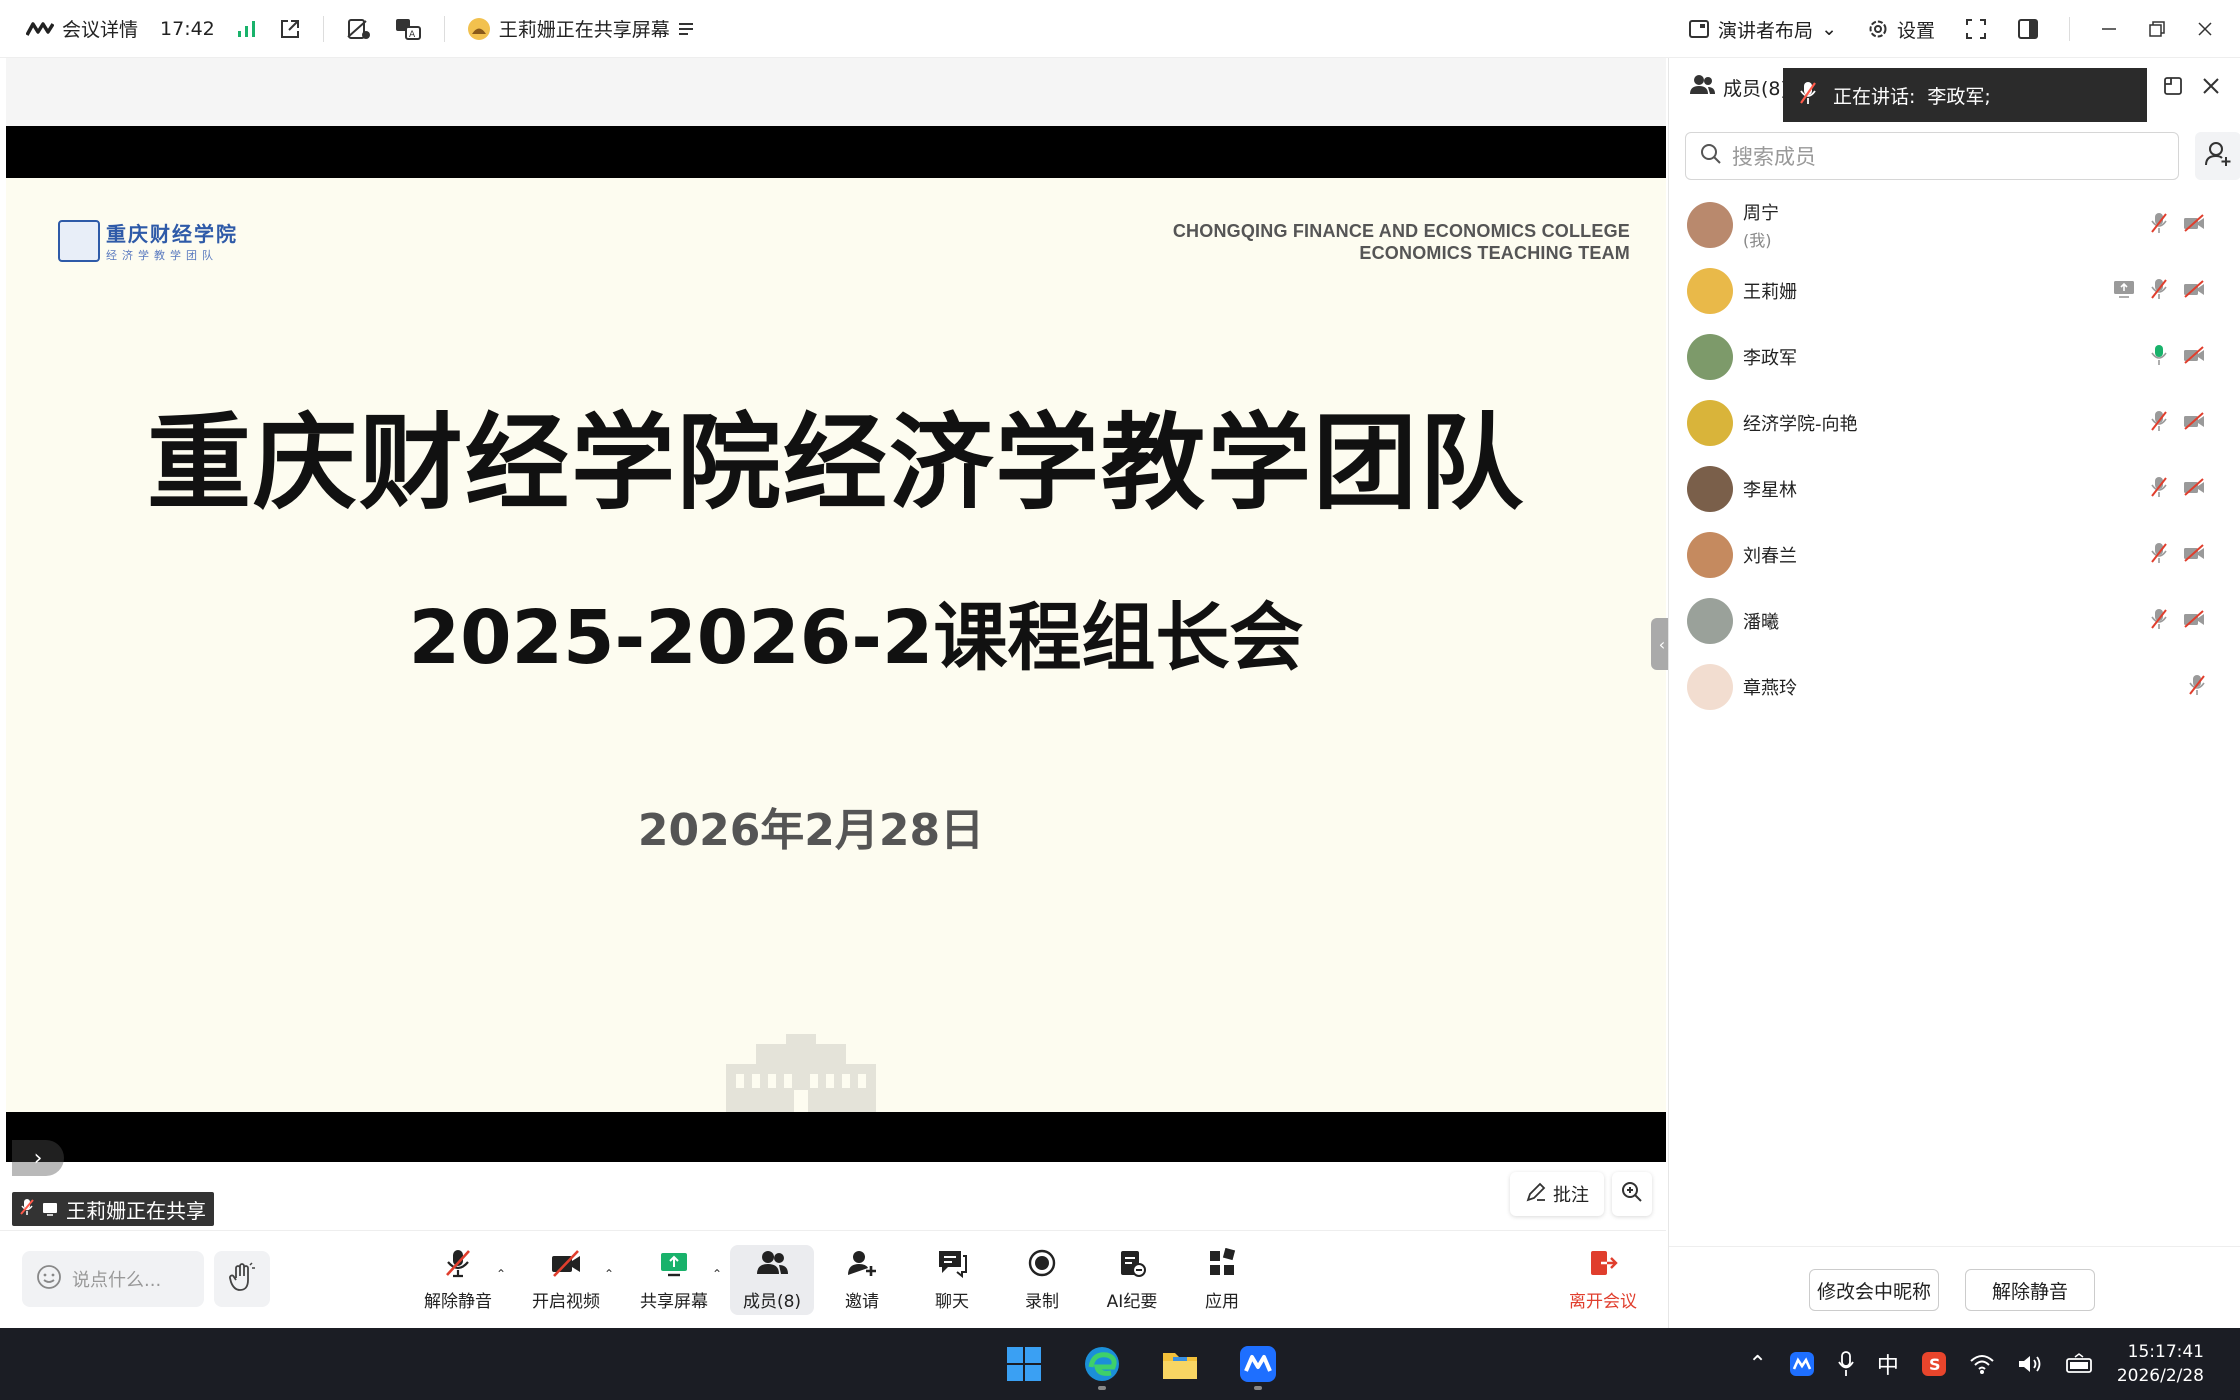 The height and width of the screenshot is (1400, 2240). Describe the element at coordinates (1800, 423) in the screenshot. I see `member-name: 经济学院-向艳` at that location.